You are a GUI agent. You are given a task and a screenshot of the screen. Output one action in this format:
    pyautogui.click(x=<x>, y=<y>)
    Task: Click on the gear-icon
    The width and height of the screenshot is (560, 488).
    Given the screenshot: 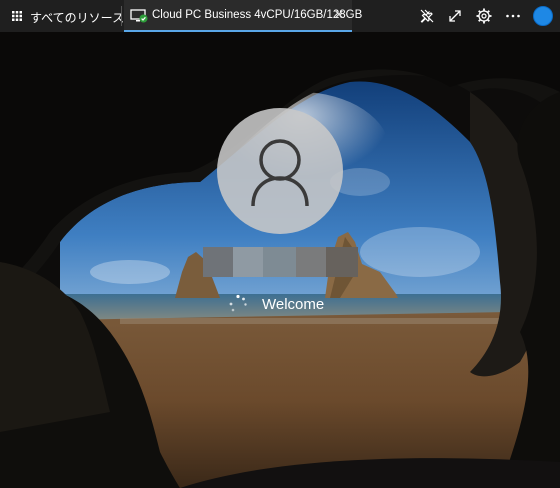 What is the action you would take?
    pyautogui.click(x=484, y=16)
    